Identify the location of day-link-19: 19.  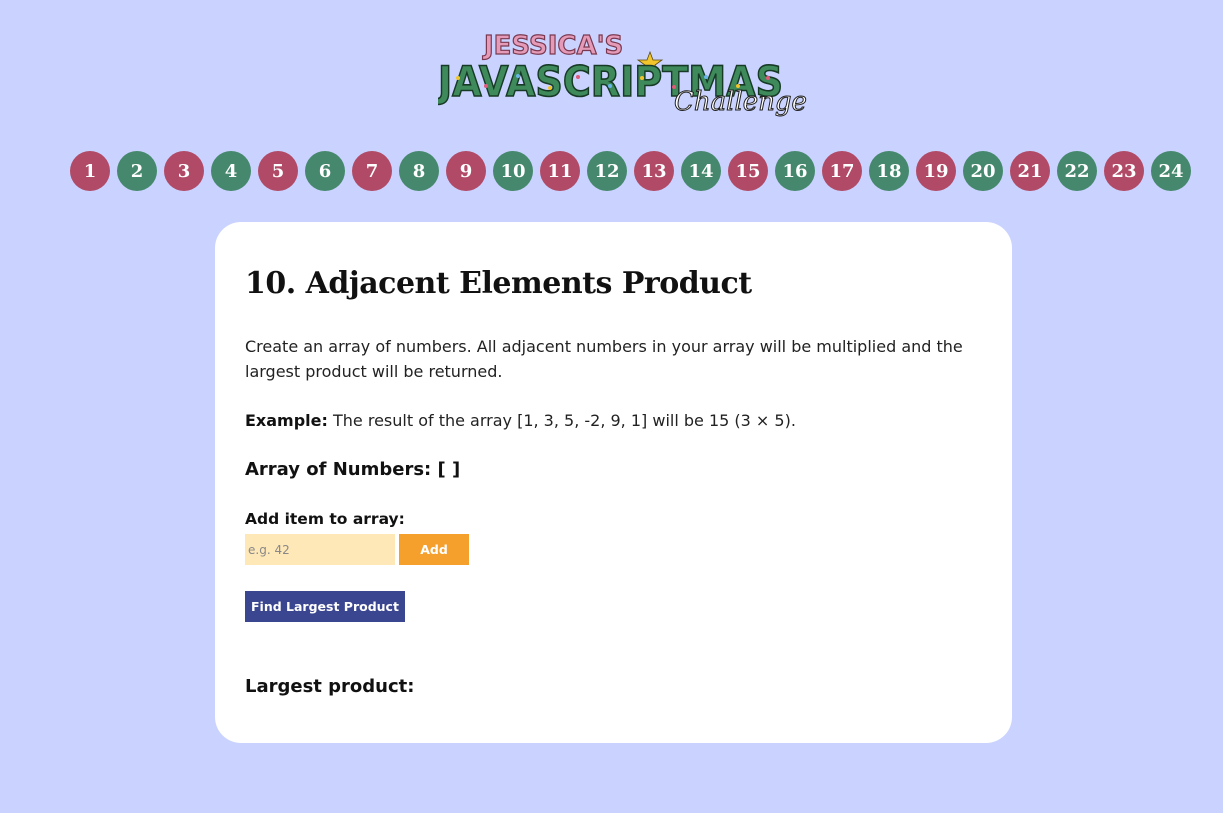
(936, 171).